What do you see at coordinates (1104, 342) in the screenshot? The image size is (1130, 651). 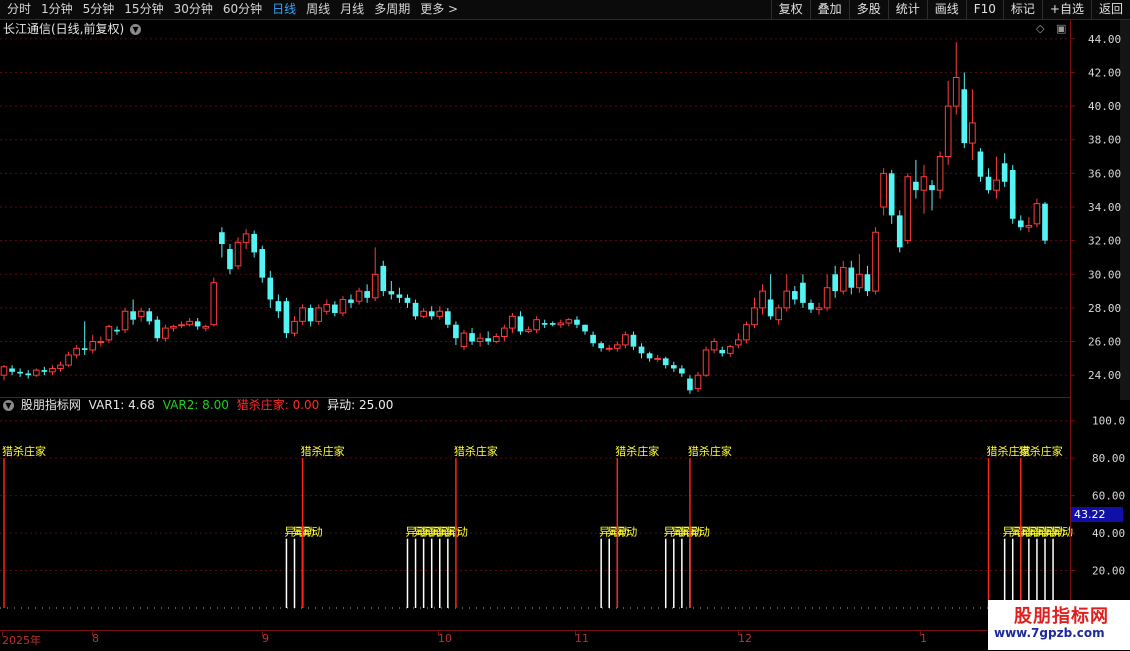 I see `price-tick-label: 26.00` at bounding box center [1104, 342].